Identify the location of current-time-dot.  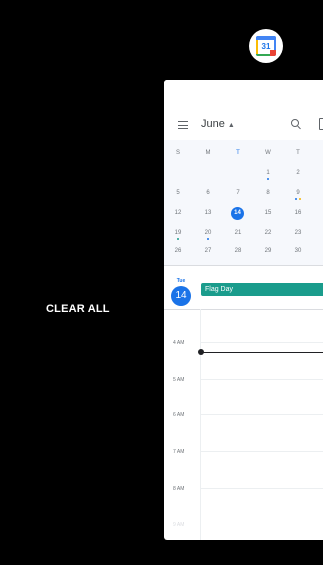
(201, 352).